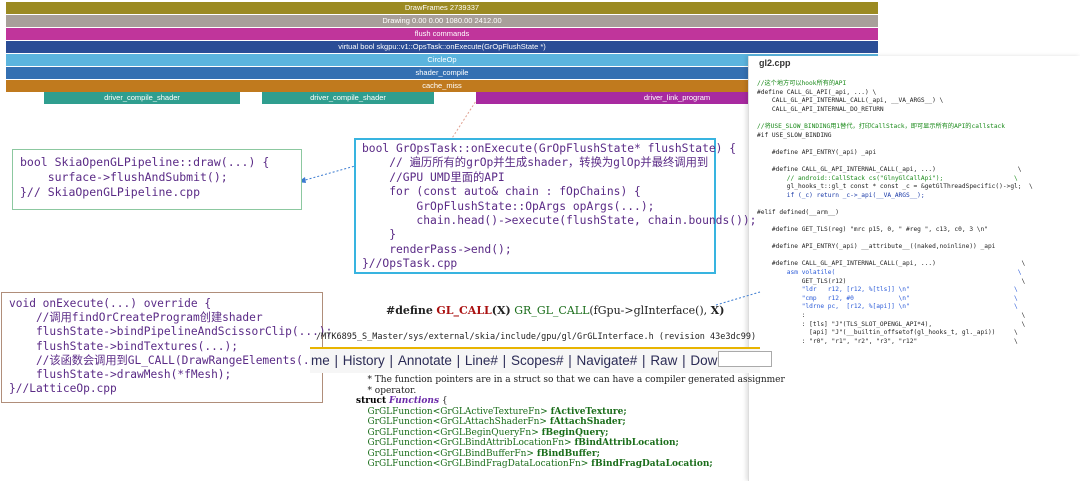 Image resolution: width=1080 pixels, height=481 pixels. What do you see at coordinates (124, 177) in the screenshot?
I see `skia-line-2: surface->flushAndSubmit();` at bounding box center [124, 177].